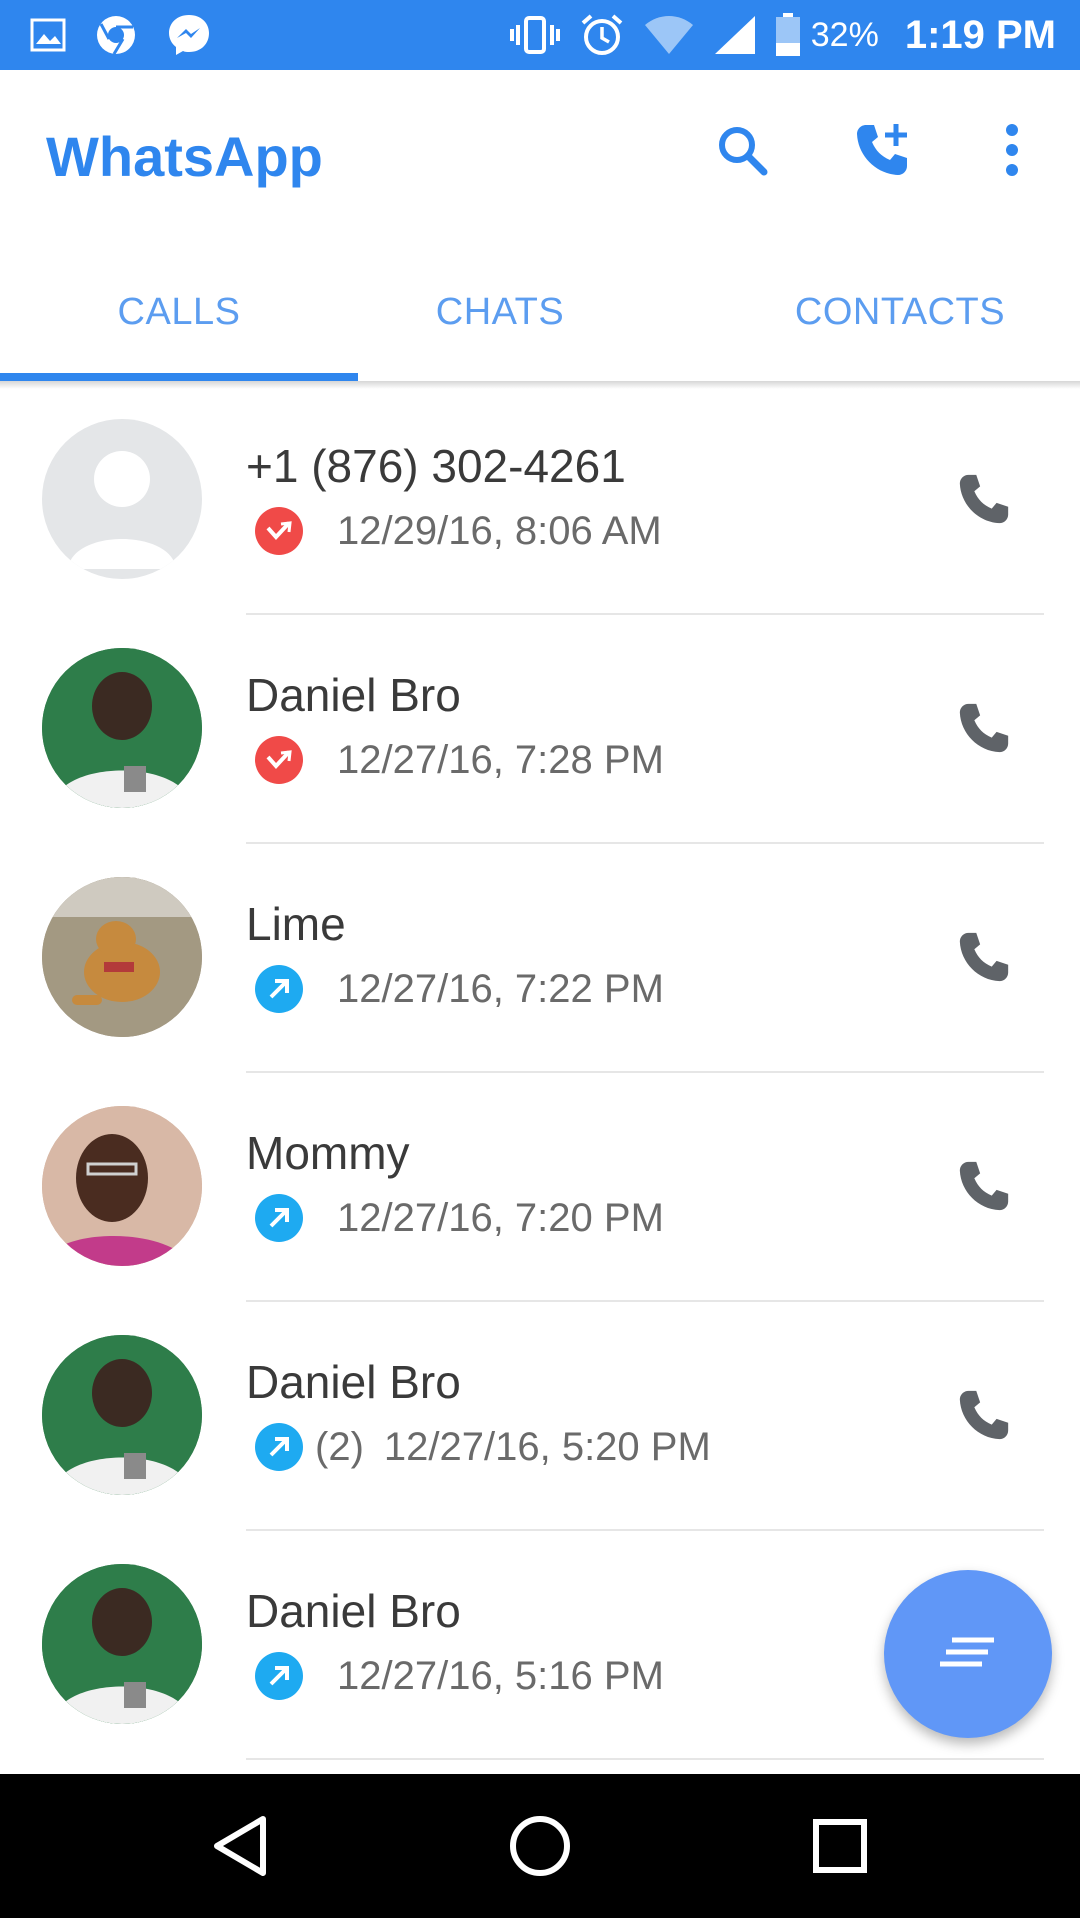 This screenshot has width=1080, height=1918. What do you see at coordinates (184, 156) in the screenshot?
I see `app-title: WhatsApp` at bounding box center [184, 156].